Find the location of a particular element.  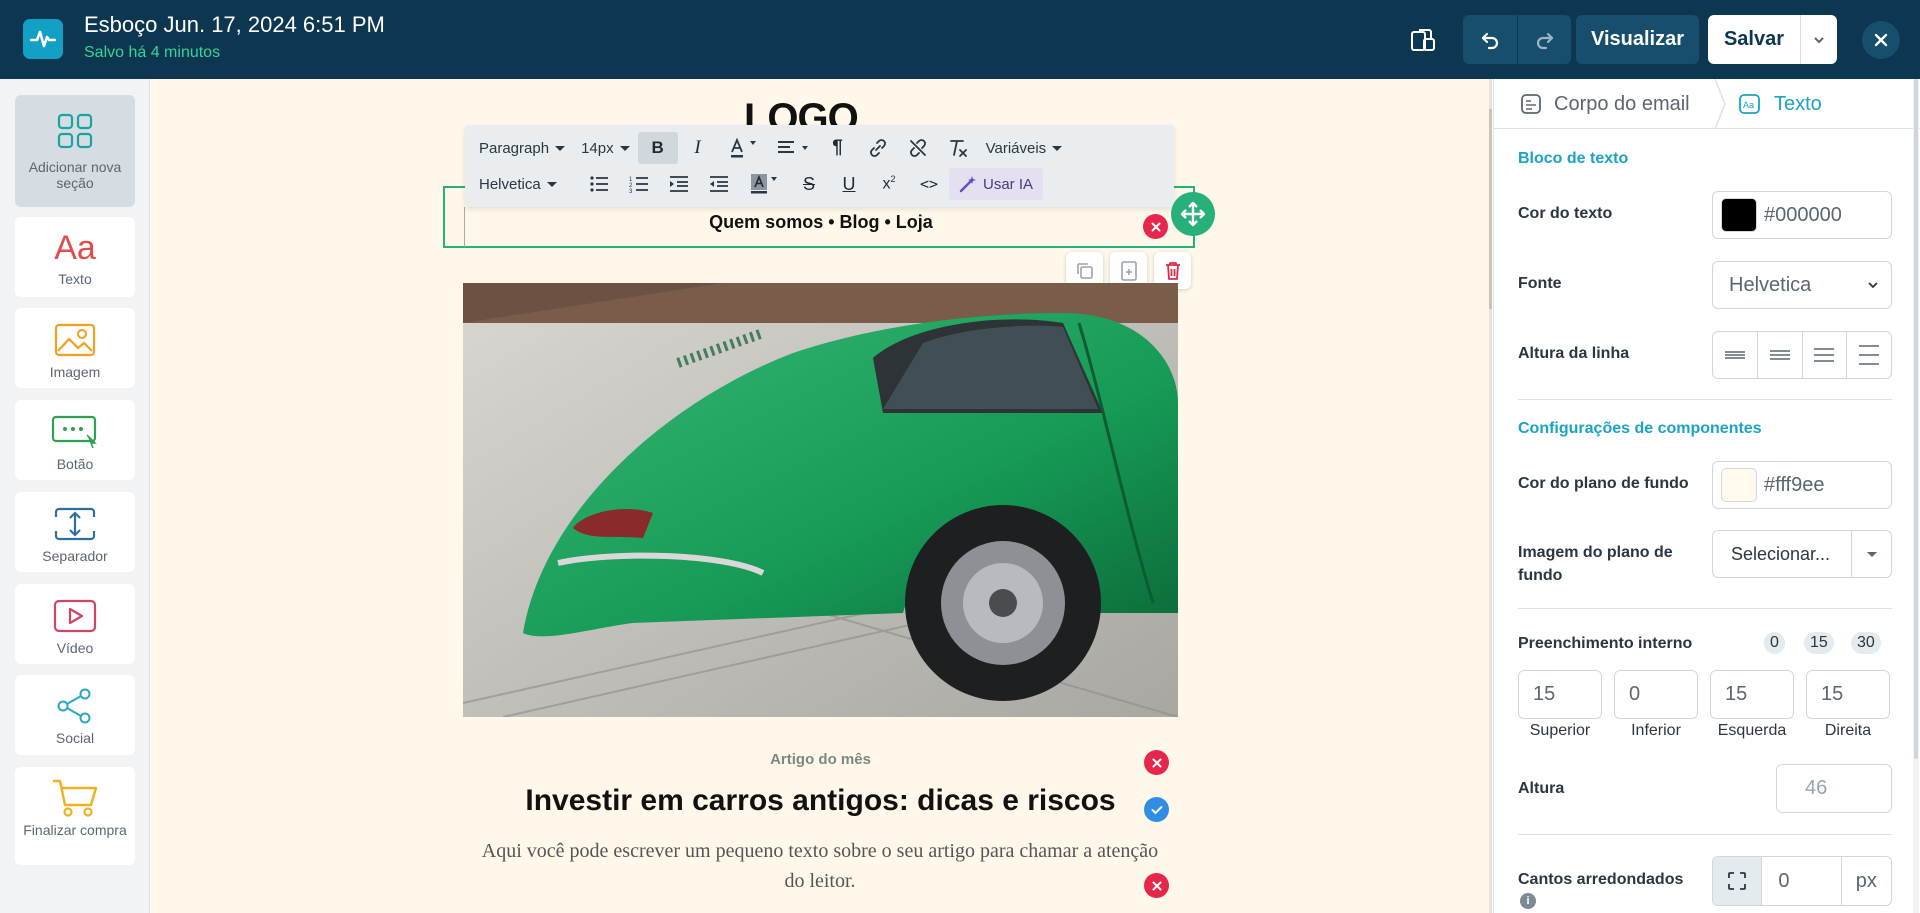

padding-preset-0: 0 is located at coordinates (1774, 643).